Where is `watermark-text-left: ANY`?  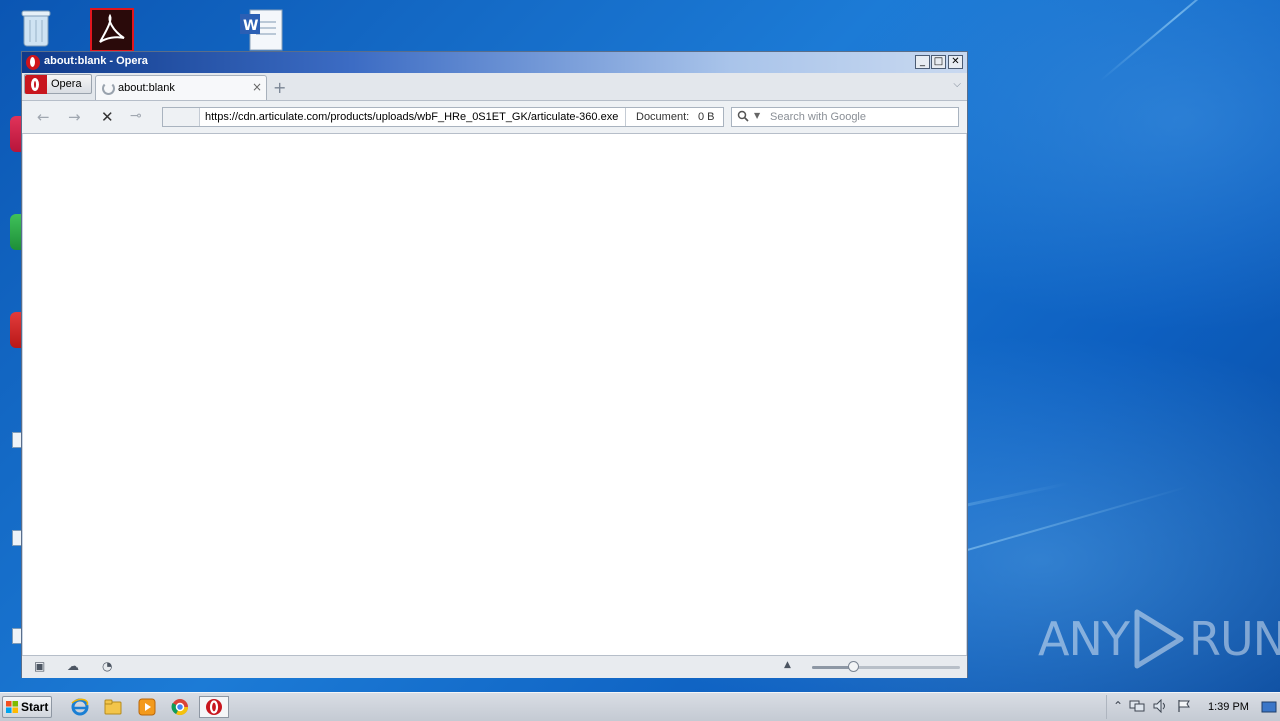 watermark-text-left: ANY is located at coordinates (1084, 639).